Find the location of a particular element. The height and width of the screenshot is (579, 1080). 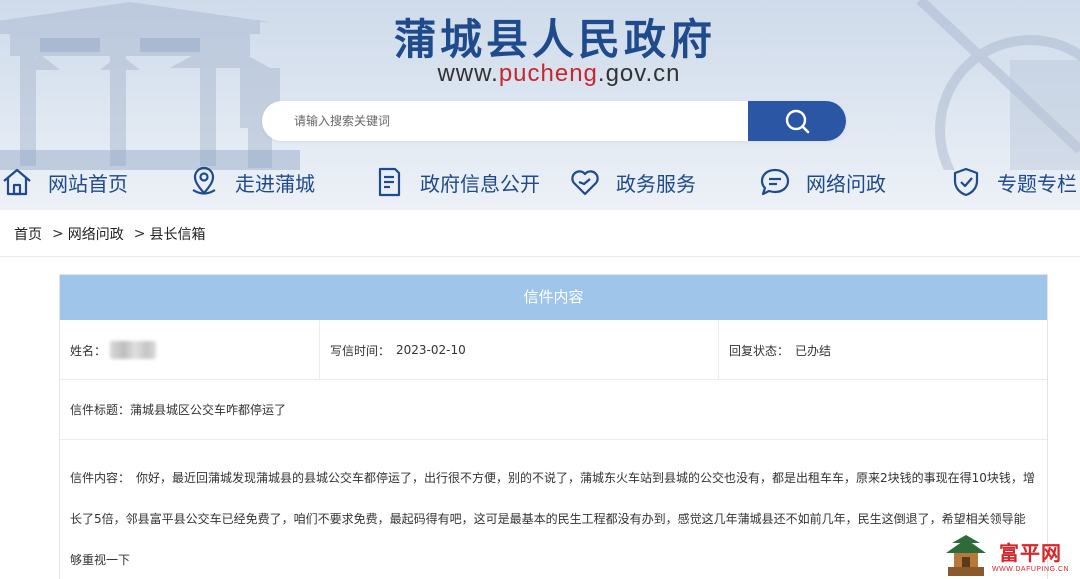

letter-info-row: 姓名： 写信时间： 2023-02-10 回复状态： 已办结 is located at coordinates (553, 350).